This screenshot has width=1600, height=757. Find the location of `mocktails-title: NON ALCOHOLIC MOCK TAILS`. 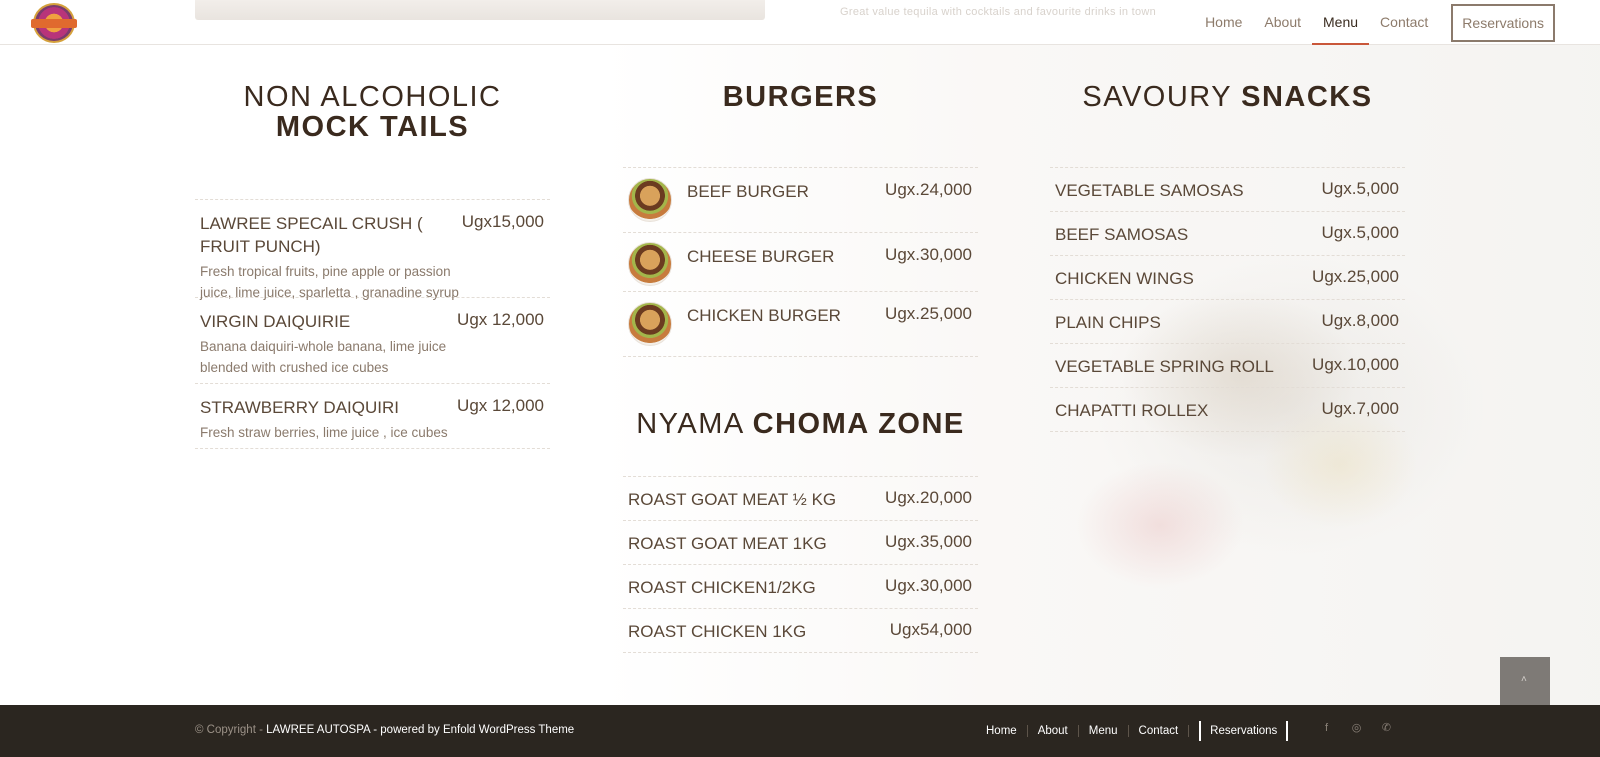

mocktails-title: NON ALCOHOLIC MOCK TAILS is located at coordinates (372, 140).